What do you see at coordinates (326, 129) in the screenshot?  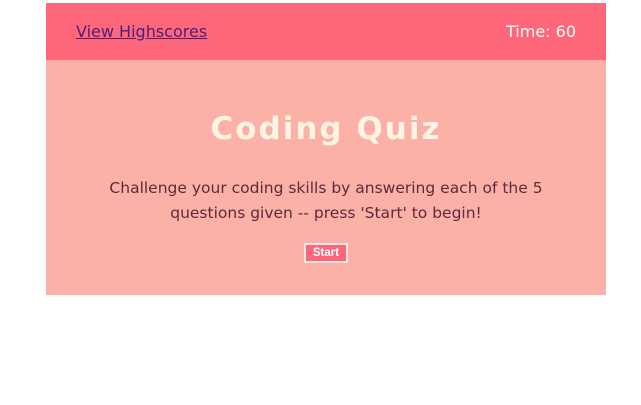 I see `page-title: Coding Quiz` at bounding box center [326, 129].